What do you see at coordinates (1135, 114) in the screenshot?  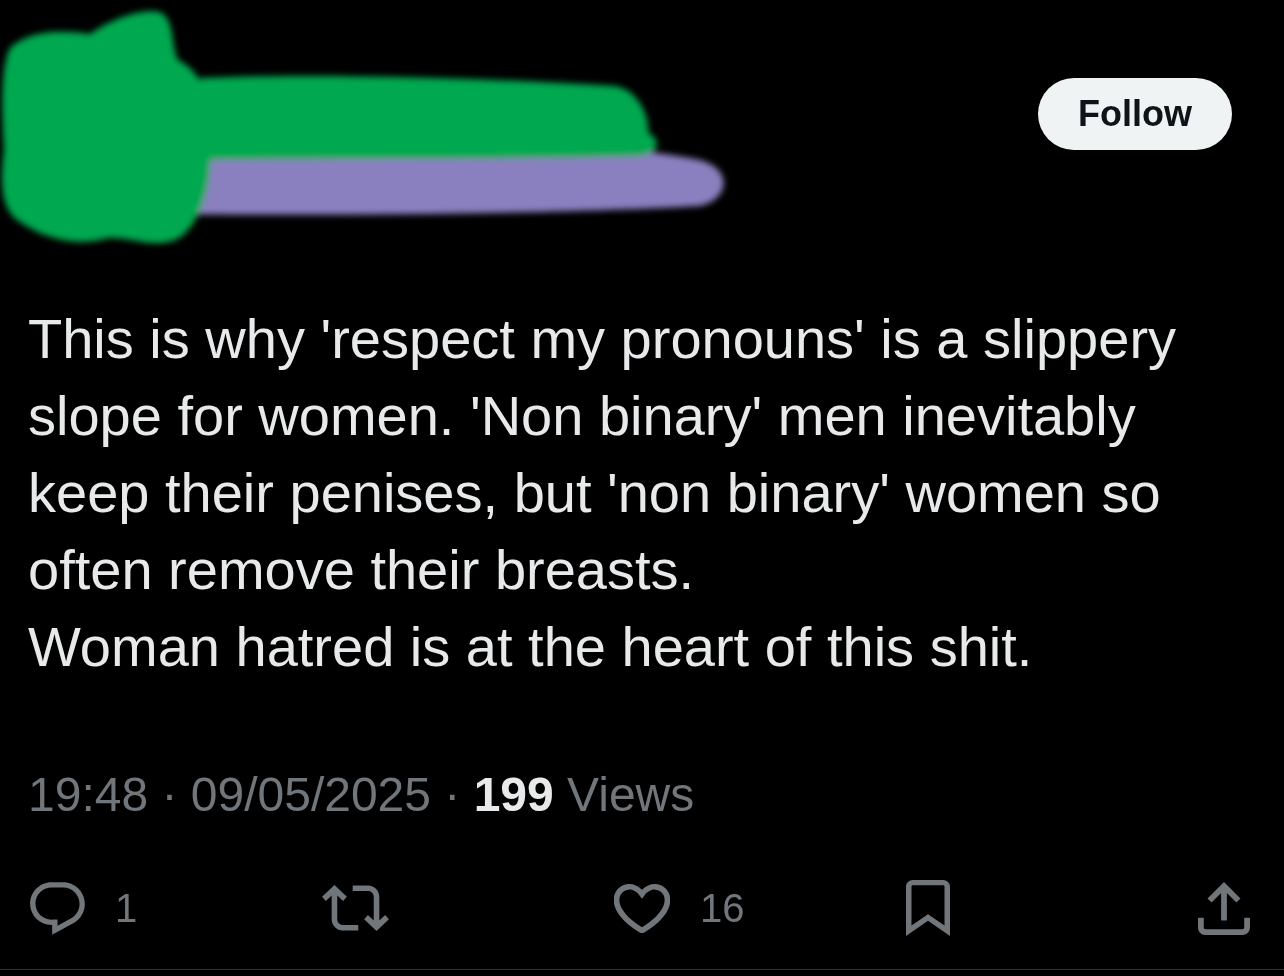 I see `follow-button: Follow` at bounding box center [1135, 114].